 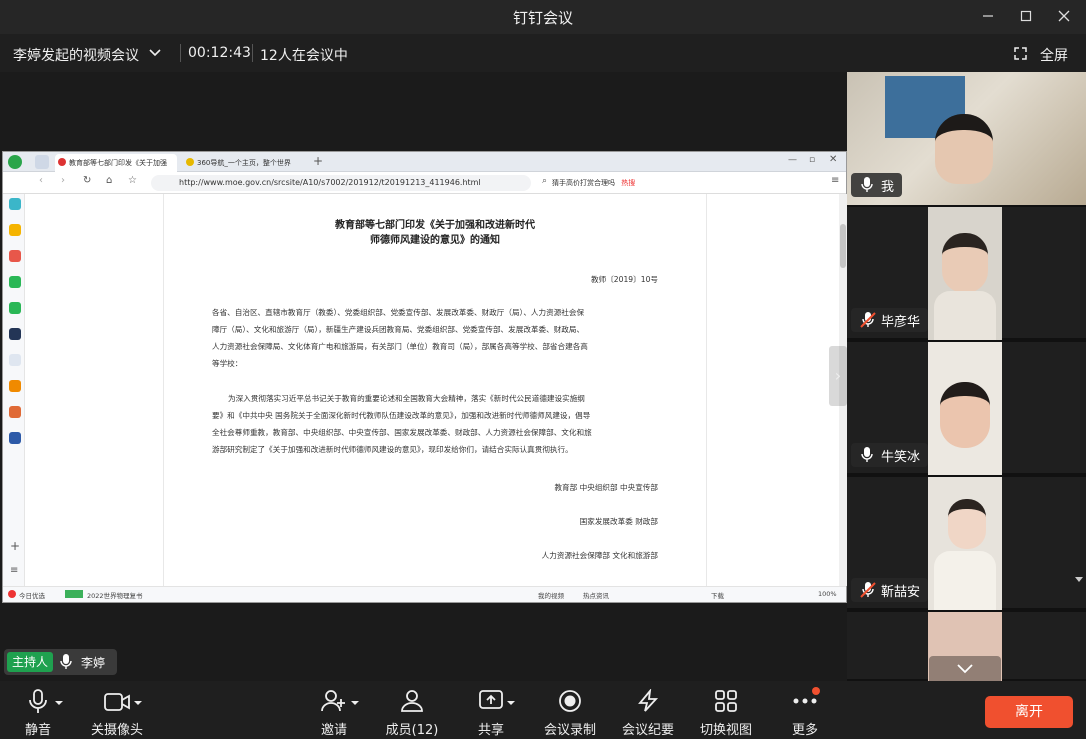 I want to click on browser-tab-active: 教育部等七部门印发《关于加强, so click(x=116, y=163).